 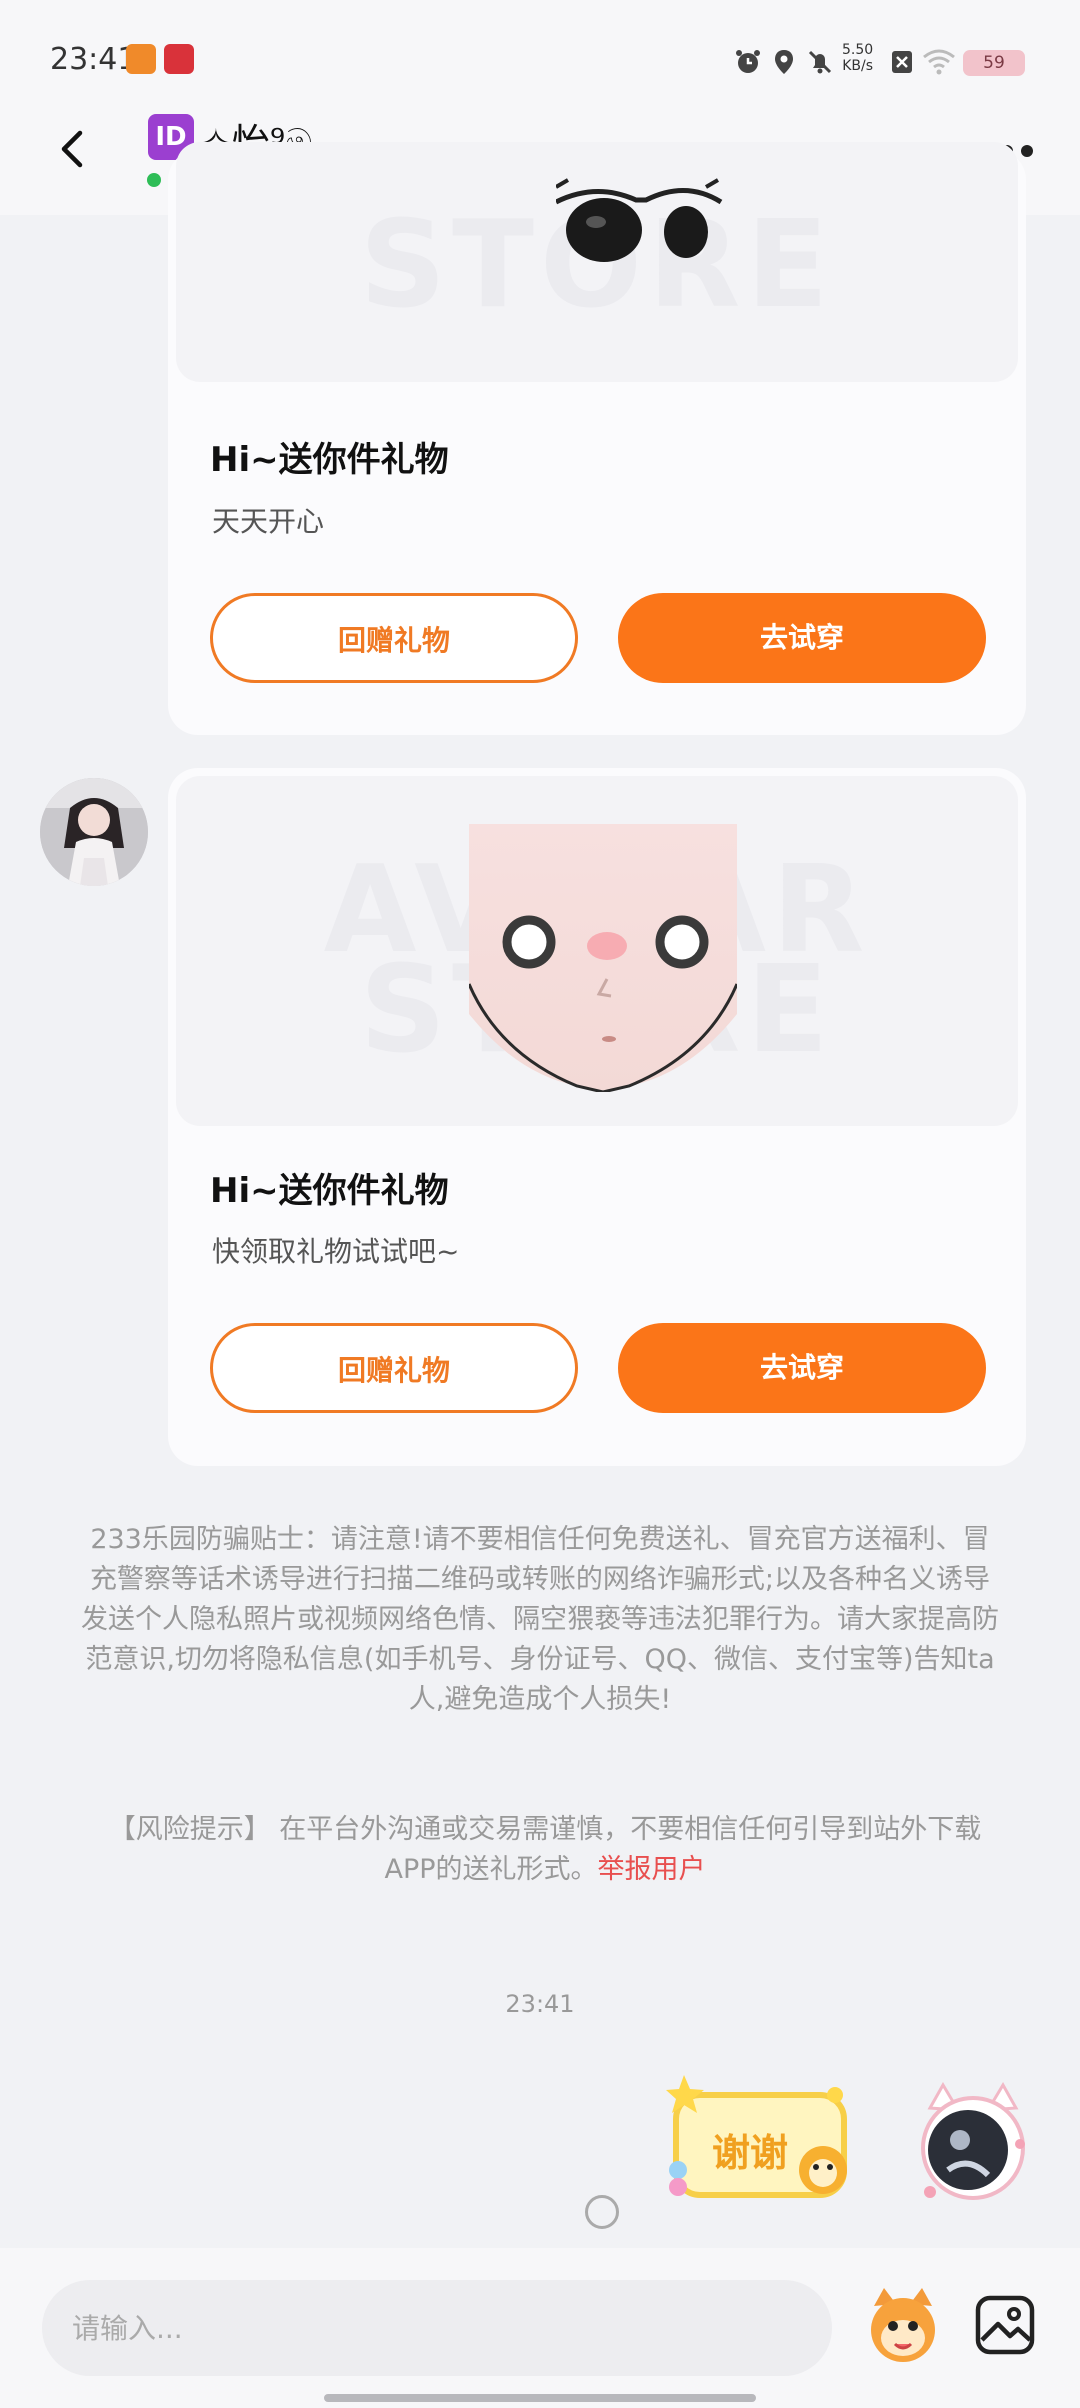 What do you see at coordinates (858, 58) in the screenshot?
I see `network-speed: 5.50 KB/s` at bounding box center [858, 58].